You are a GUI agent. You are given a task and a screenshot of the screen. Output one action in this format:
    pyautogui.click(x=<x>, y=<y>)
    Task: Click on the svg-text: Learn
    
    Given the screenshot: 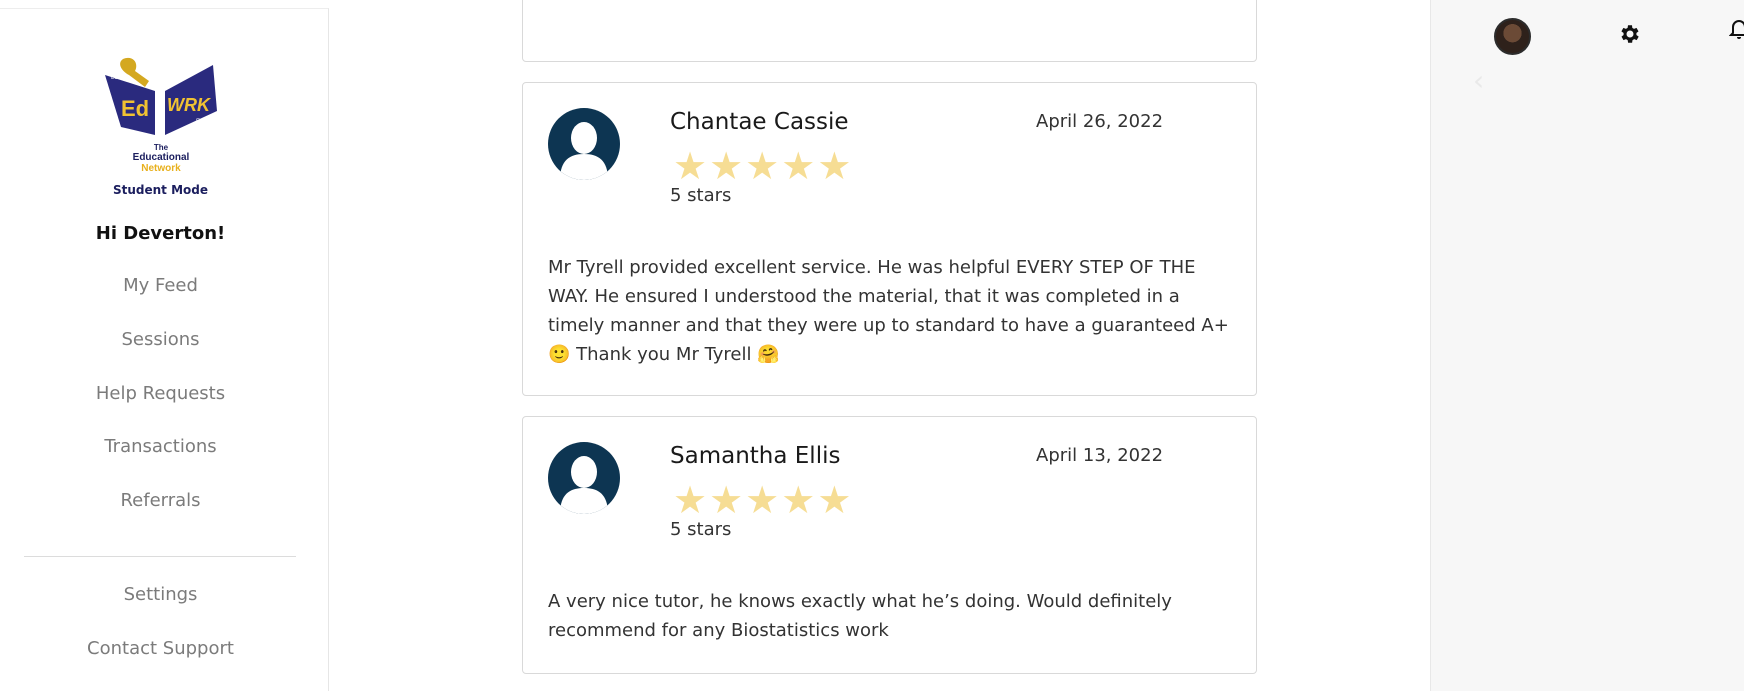 What is the action you would take?
    pyautogui.click(x=118, y=78)
    